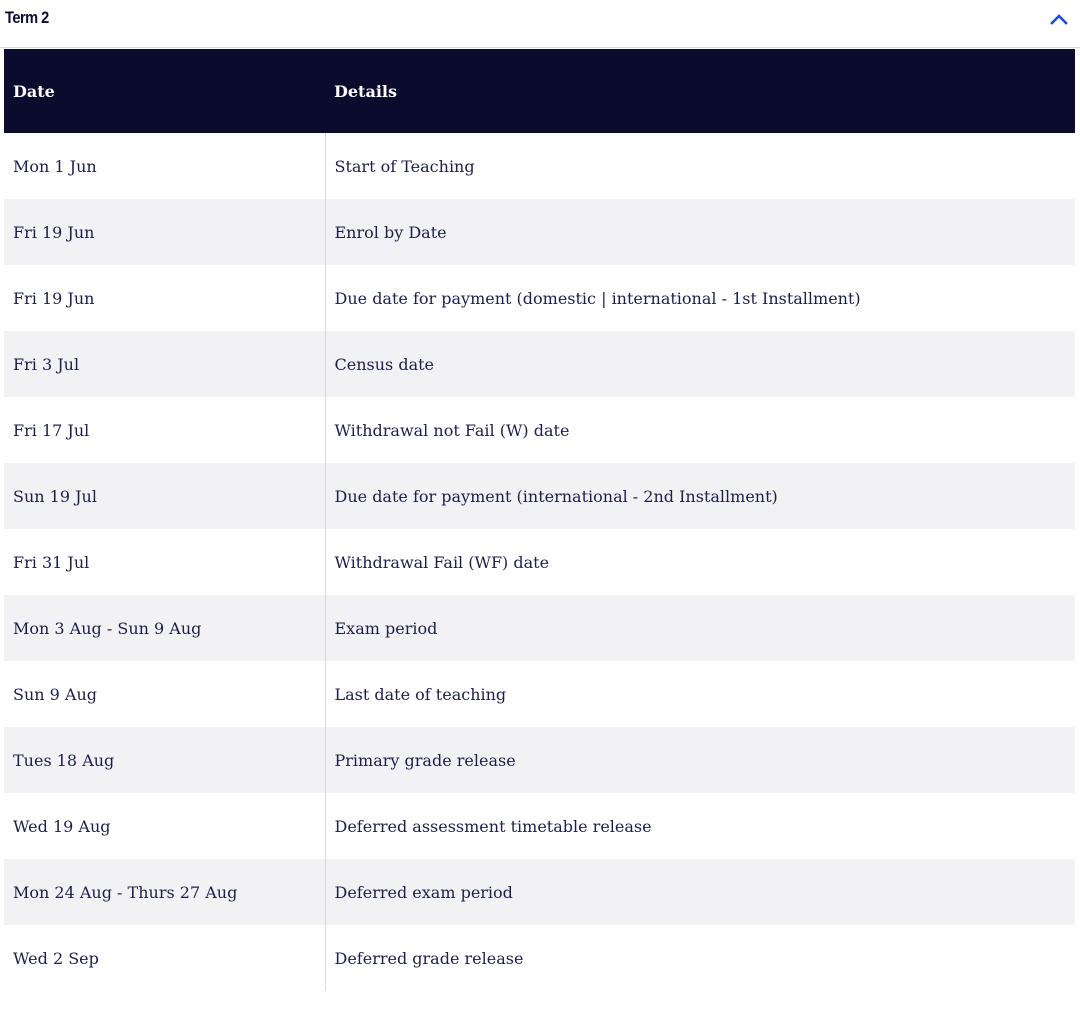 This screenshot has height=1011, width=1080. What do you see at coordinates (540, 24) in the screenshot?
I see `term-2-accordion-header: Term 2` at bounding box center [540, 24].